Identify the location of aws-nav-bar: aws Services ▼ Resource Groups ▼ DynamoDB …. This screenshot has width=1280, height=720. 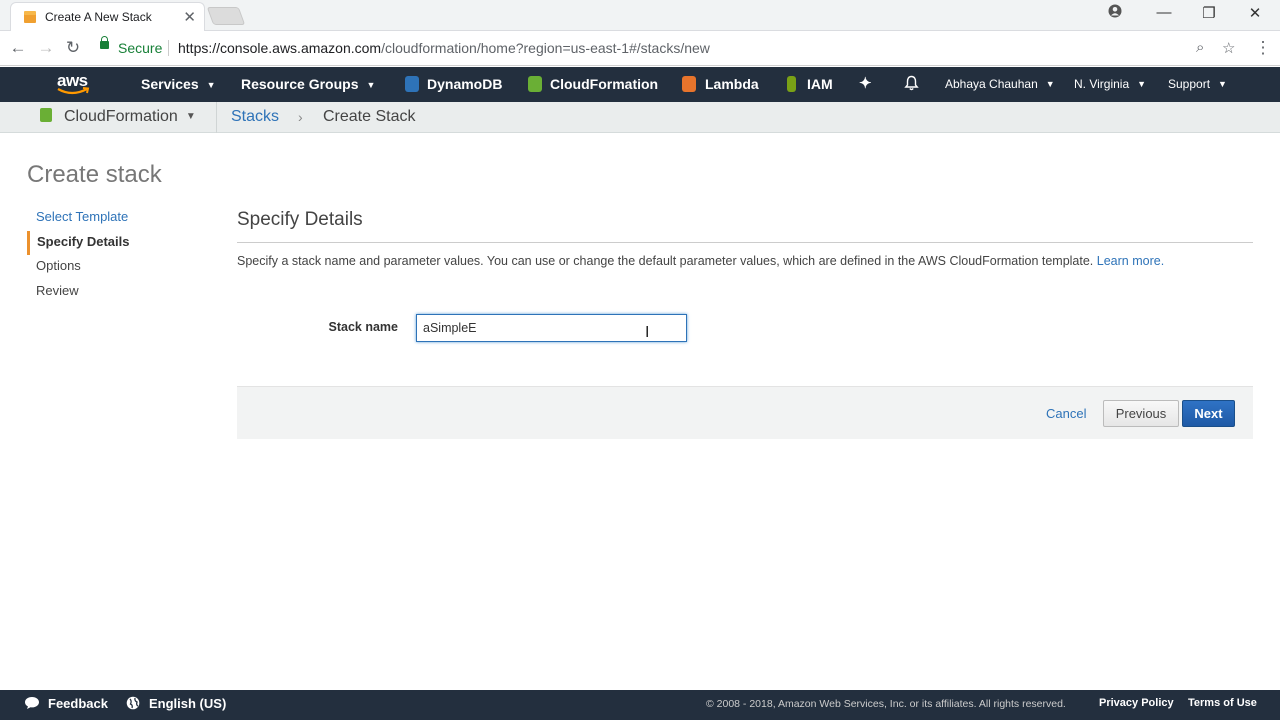
(640, 84).